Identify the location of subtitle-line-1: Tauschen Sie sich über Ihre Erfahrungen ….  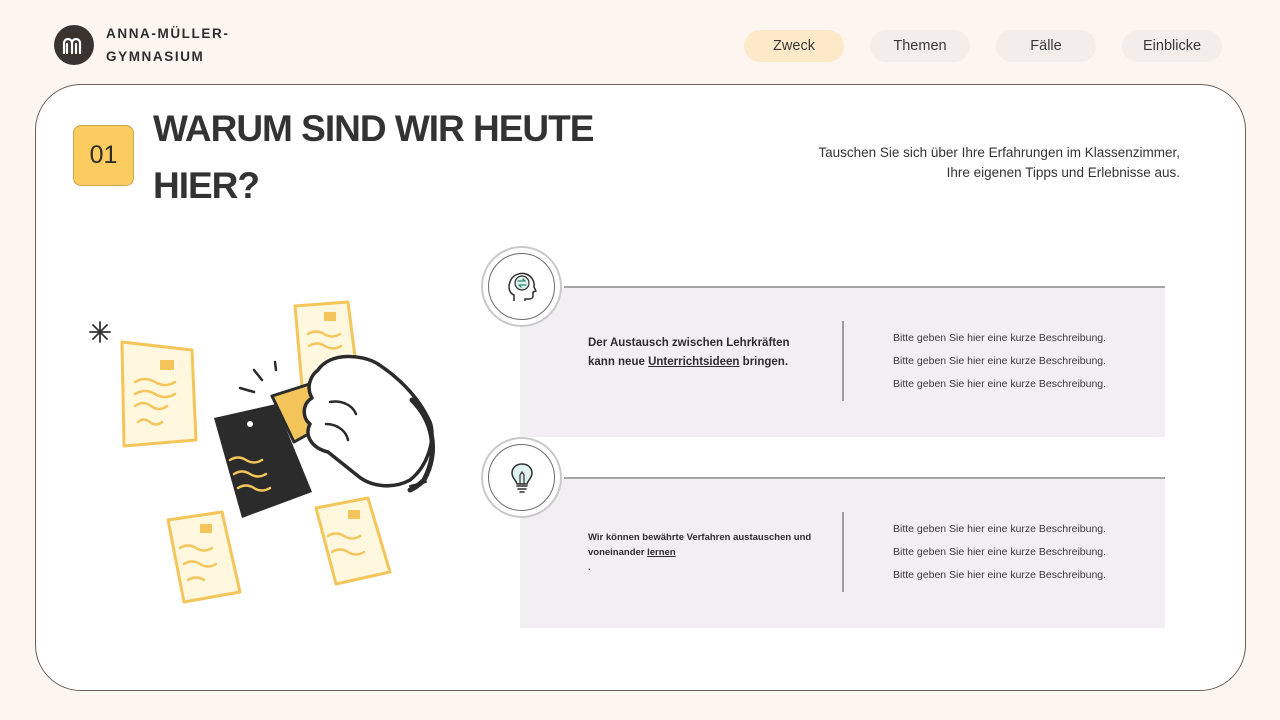
(999, 152).